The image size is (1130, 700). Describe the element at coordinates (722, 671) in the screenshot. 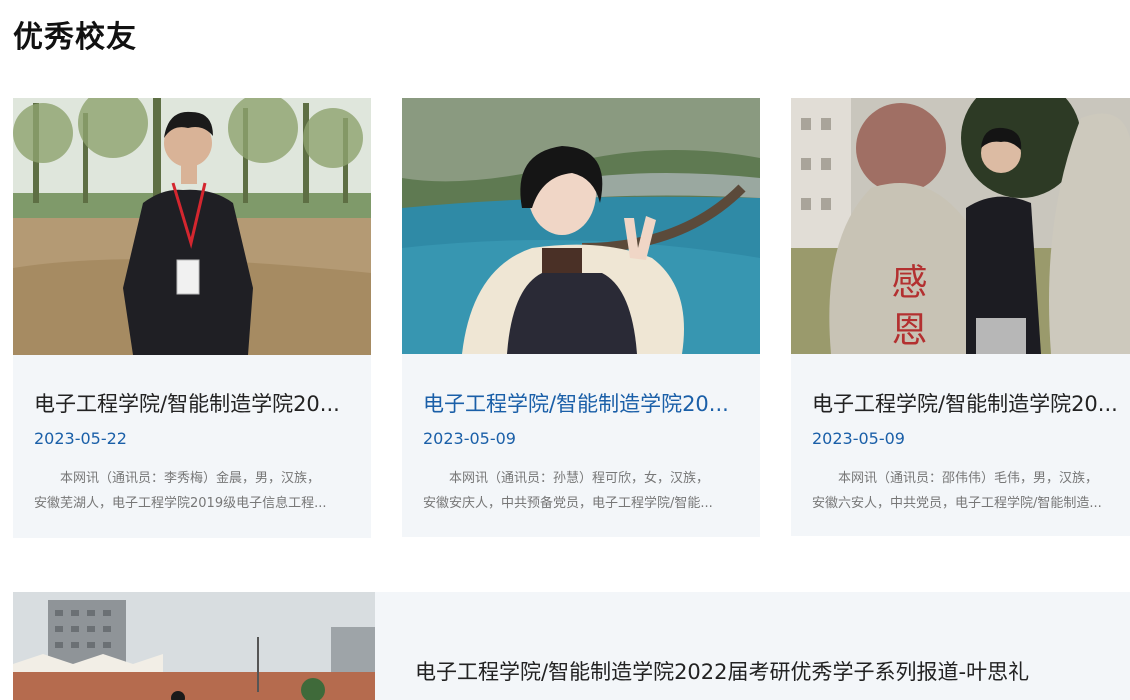

I see `featured-alumni-title: 电子工程学院/智能制造学院2022届考研优秀学子系列报道-叶思礼` at that location.